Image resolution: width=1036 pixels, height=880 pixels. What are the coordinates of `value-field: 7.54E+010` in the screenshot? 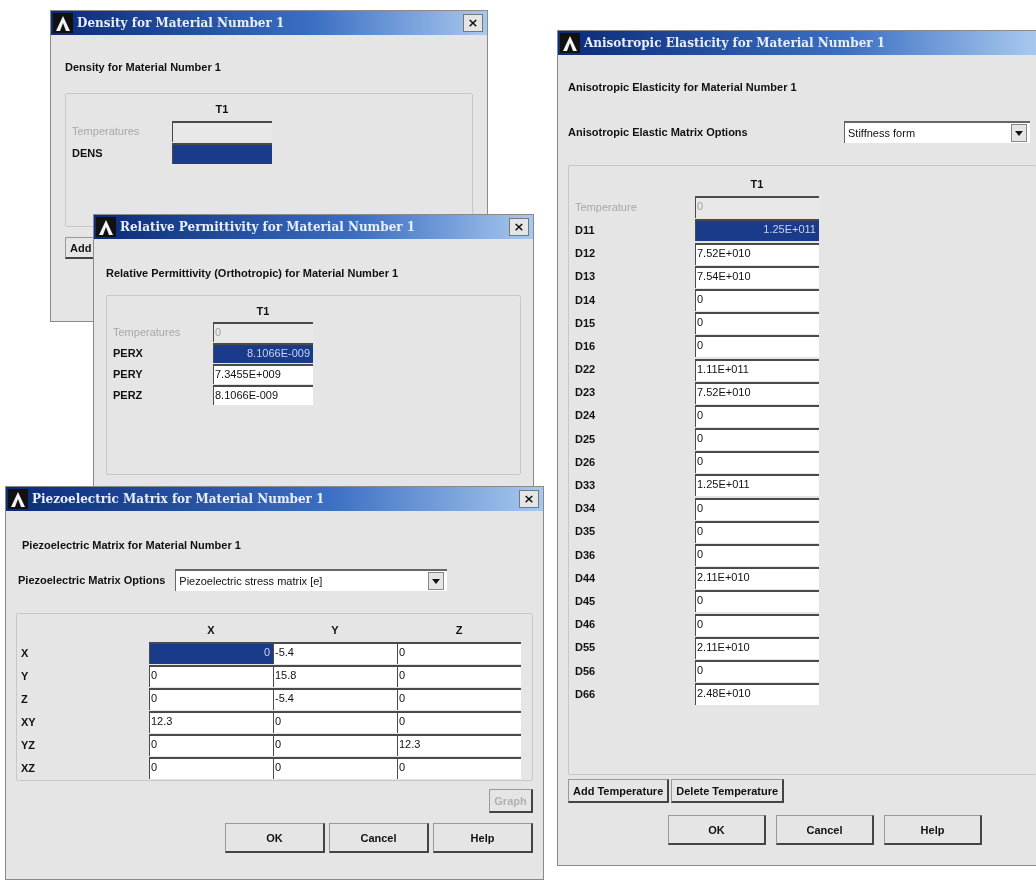 It's located at (757, 276).